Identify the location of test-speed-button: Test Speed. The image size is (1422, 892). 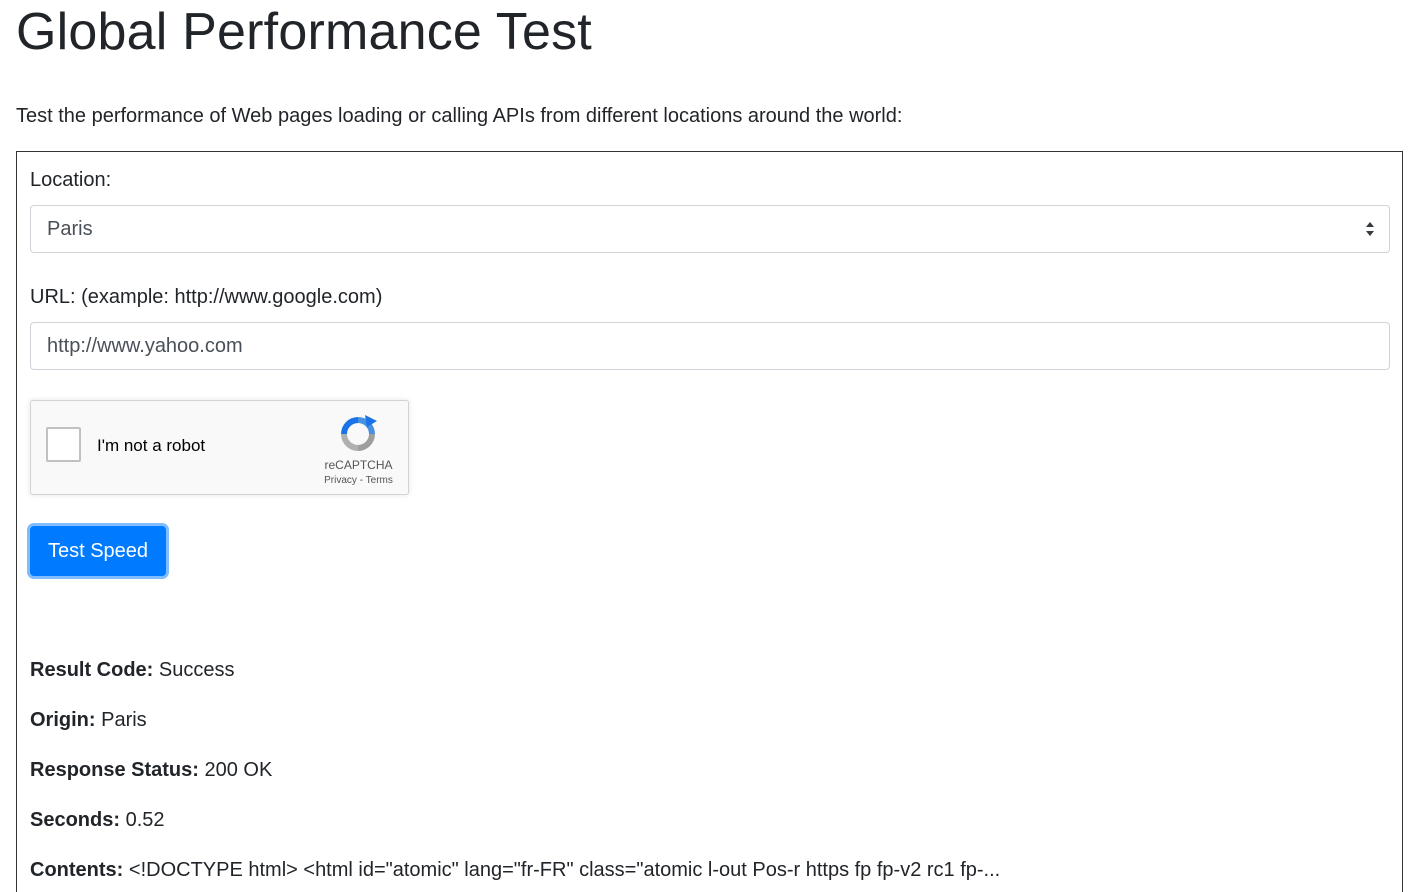
(98, 551).